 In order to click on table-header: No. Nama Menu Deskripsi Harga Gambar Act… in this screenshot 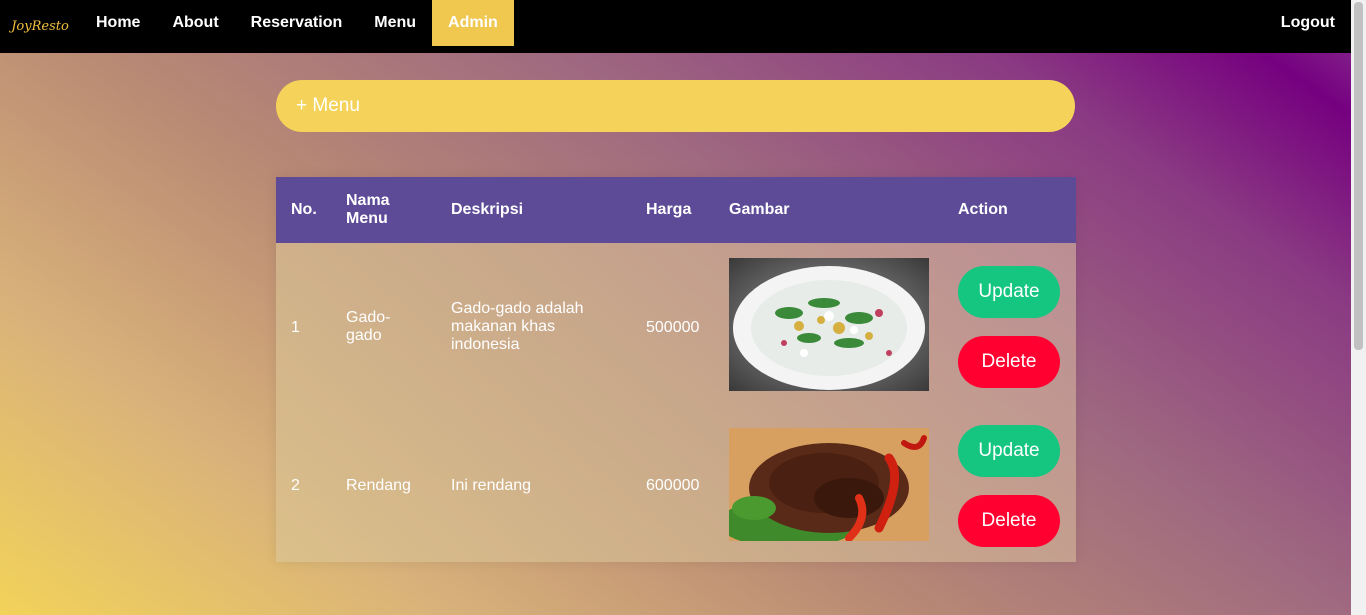, I will do `click(676, 210)`.